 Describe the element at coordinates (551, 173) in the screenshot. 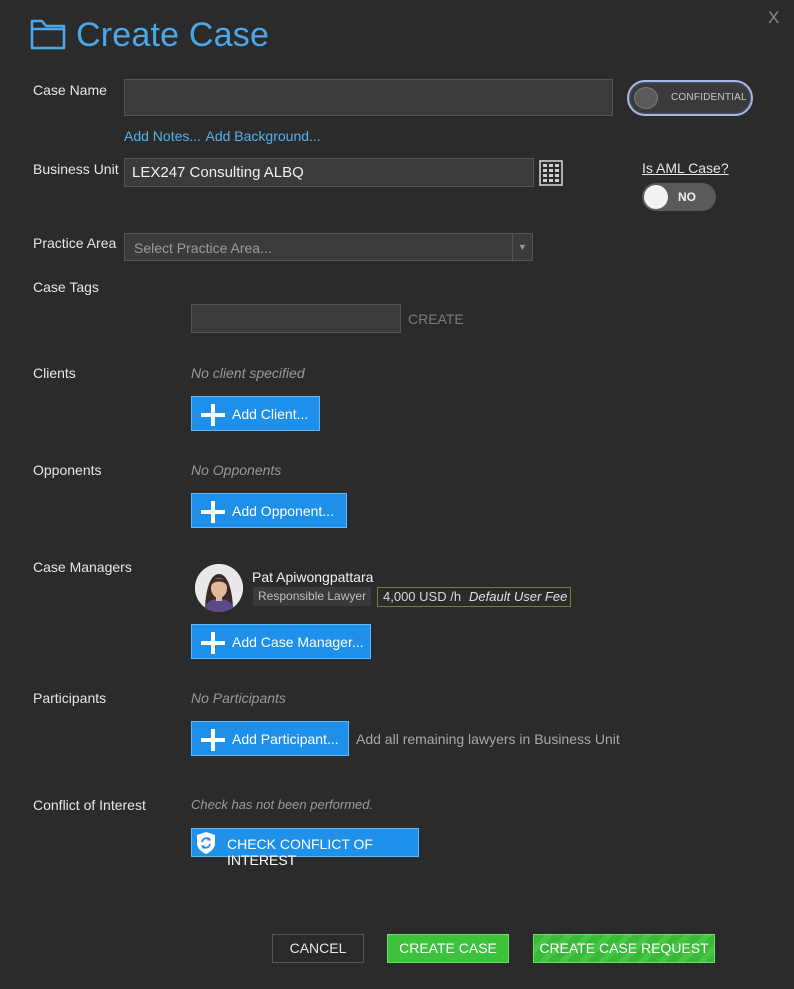

I see `grid-icon` at that location.